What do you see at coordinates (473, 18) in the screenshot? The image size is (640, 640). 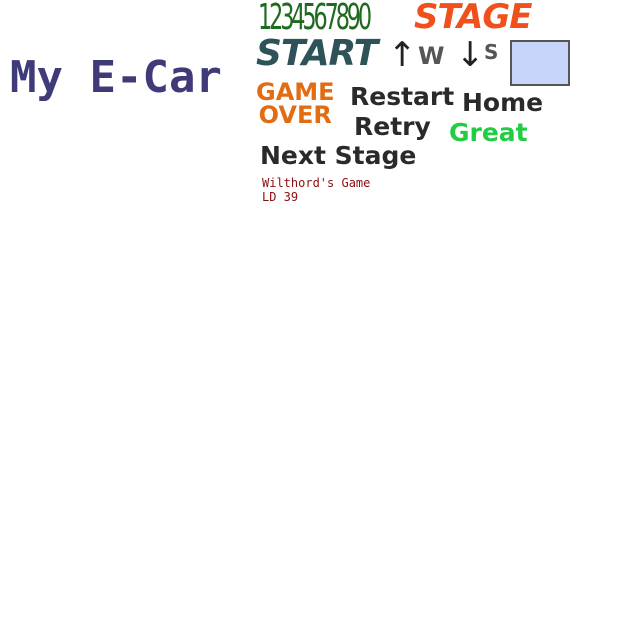 I see `stage-label: STAGE` at bounding box center [473, 18].